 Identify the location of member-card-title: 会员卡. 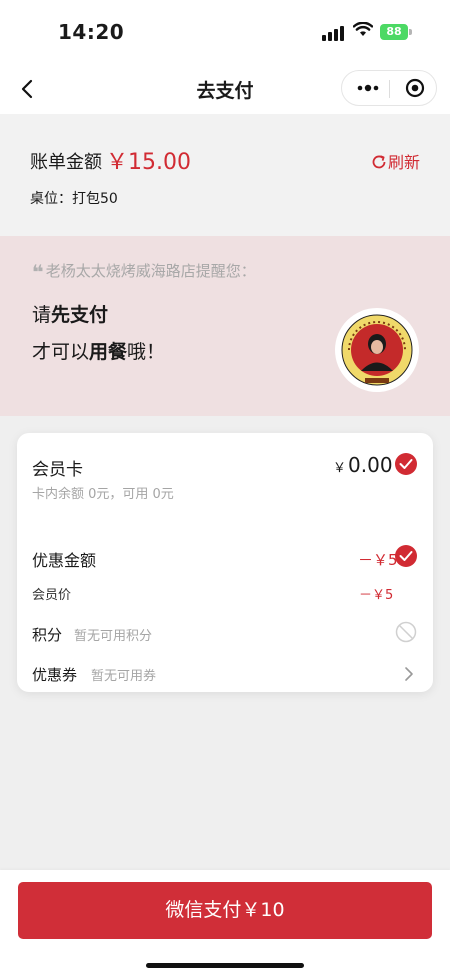
(57, 470).